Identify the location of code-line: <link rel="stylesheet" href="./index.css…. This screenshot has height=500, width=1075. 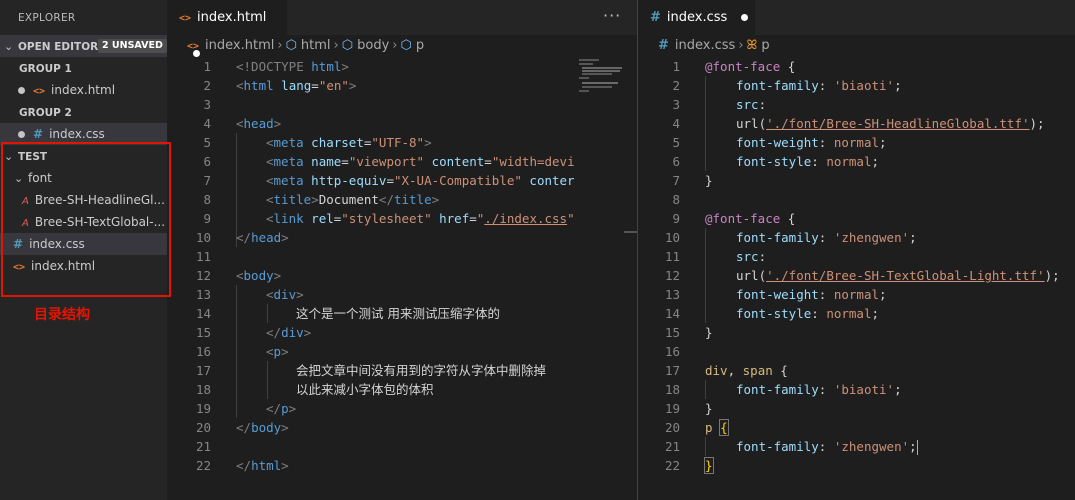
(420, 218).